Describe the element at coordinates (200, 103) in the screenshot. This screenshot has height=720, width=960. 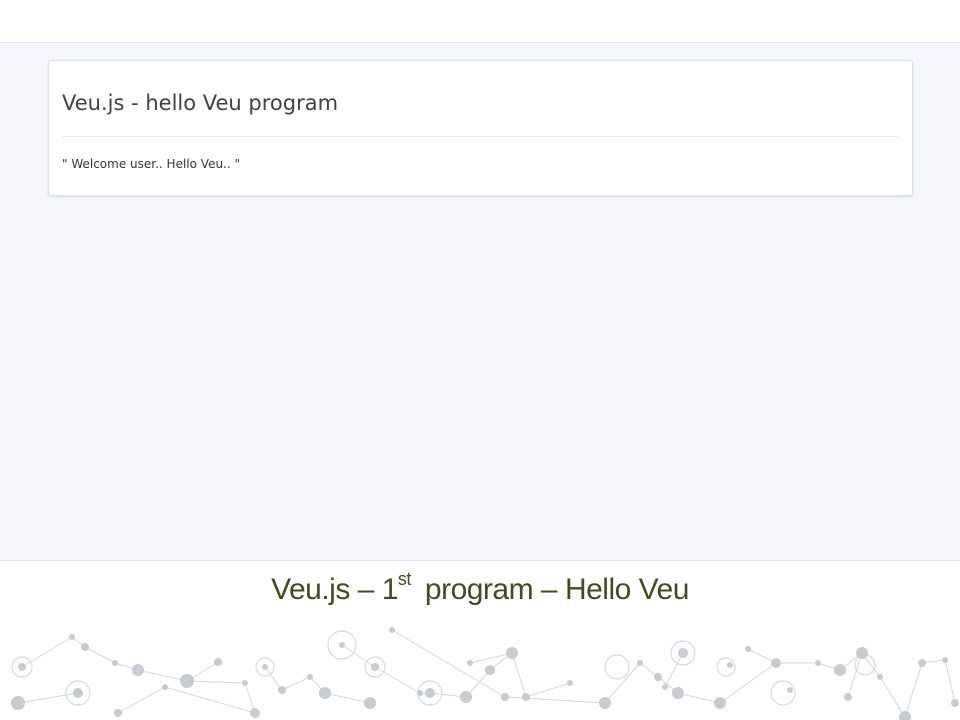
I see `card-title: Veu.js - hello Veu program` at that location.